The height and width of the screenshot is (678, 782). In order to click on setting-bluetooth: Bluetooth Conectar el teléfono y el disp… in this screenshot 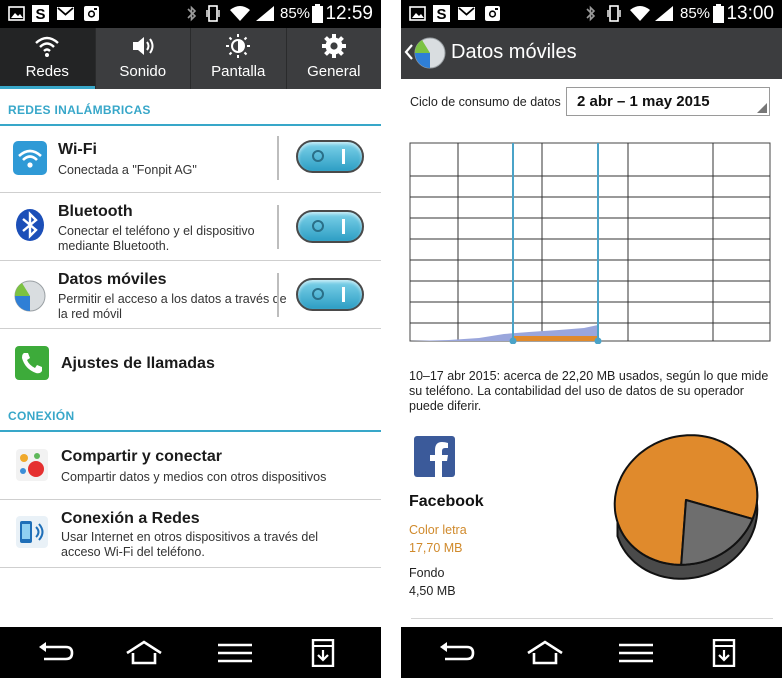, I will do `click(190, 227)`.